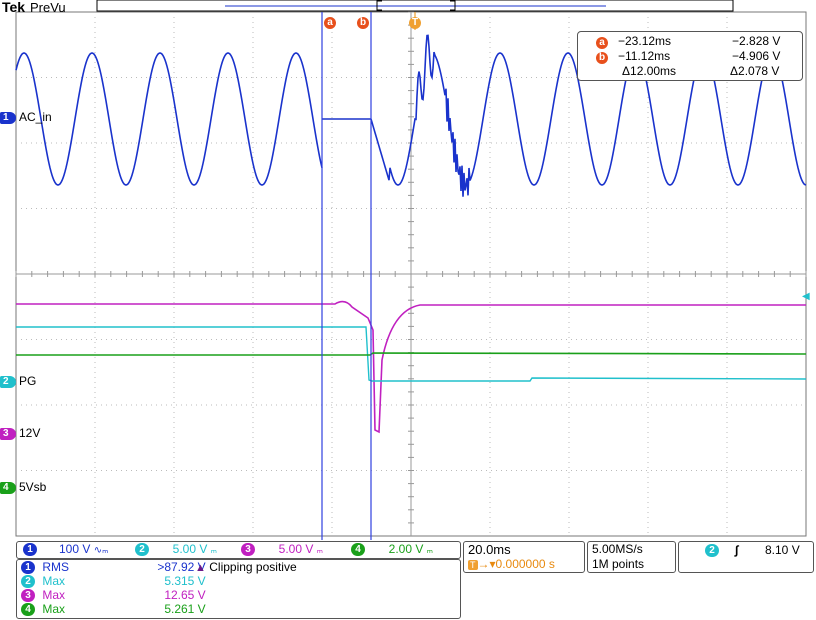 The image size is (816, 620). I want to click on sample-rate: 5.00MS/s, so click(617, 549).